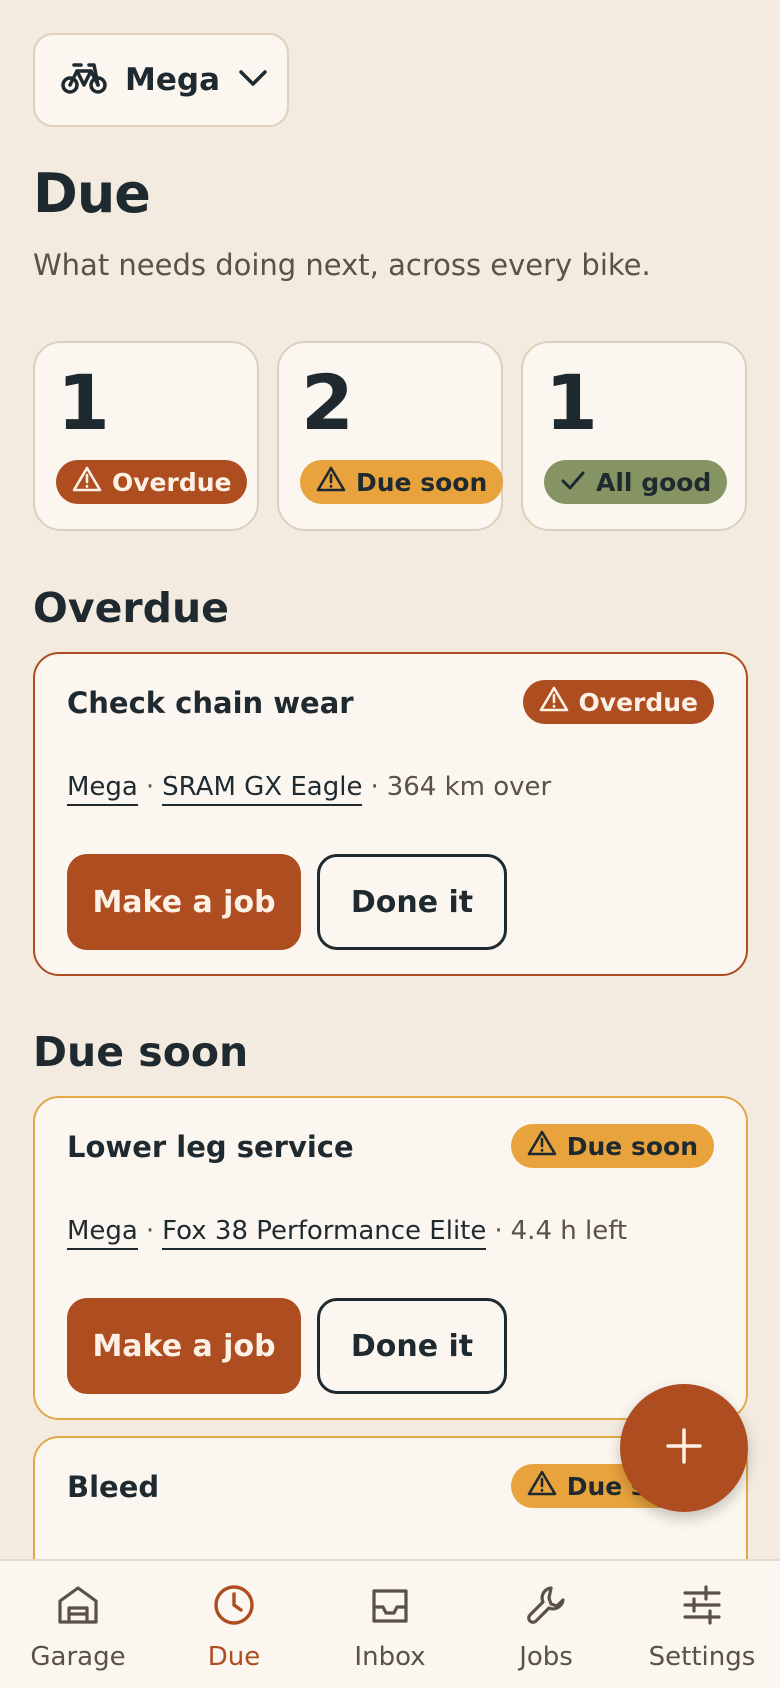 Image resolution: width=780 pixels, height=1688 pixels. I want to click on tab-label: Garage, so click(78, 1657).